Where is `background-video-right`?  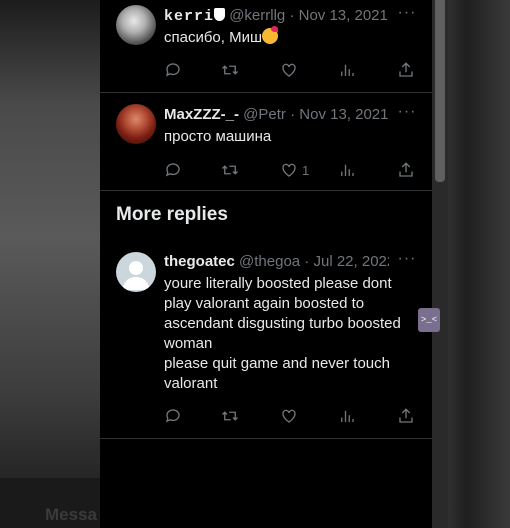 background-video-right is located at coordinates (479, 264).